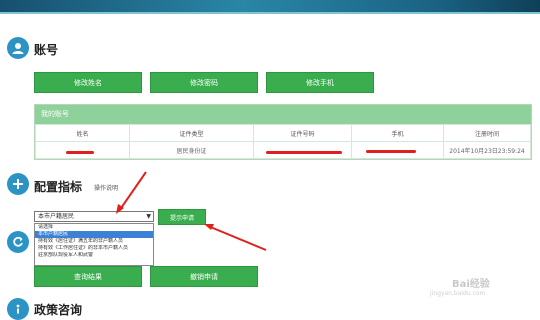 Image resolution: width=540 pixels, height=320 pixels. I want to click on section-title-policy: 政策咨询, so click(58, 310).